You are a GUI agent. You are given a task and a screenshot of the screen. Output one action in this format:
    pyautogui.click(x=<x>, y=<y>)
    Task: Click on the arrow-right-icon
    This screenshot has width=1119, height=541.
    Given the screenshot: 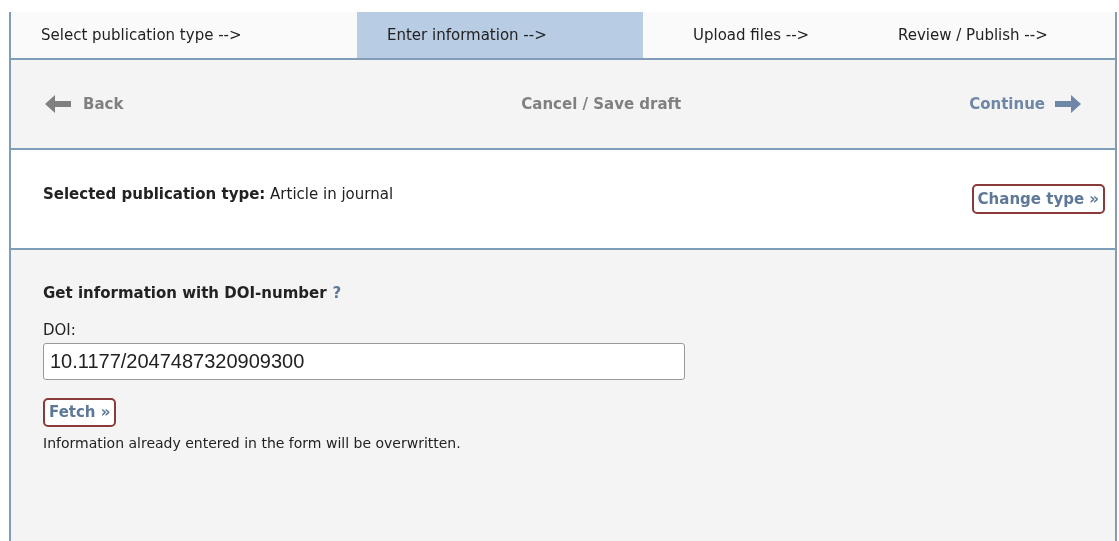 What is the action you would take?
    pyautogui.click(x=1068, y=104)
    